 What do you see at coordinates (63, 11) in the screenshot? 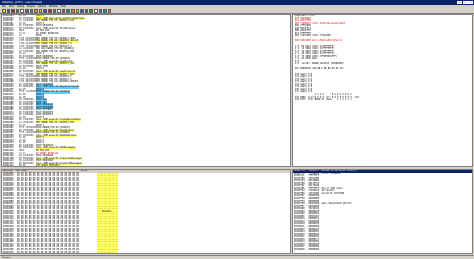
I see `memory-icon` at bounding box center [63, 11].